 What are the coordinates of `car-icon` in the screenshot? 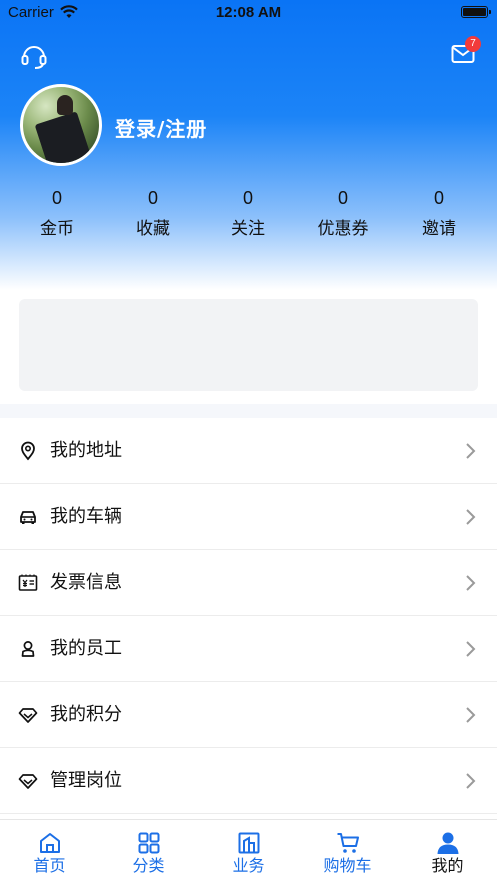 It's located at (28, 517).